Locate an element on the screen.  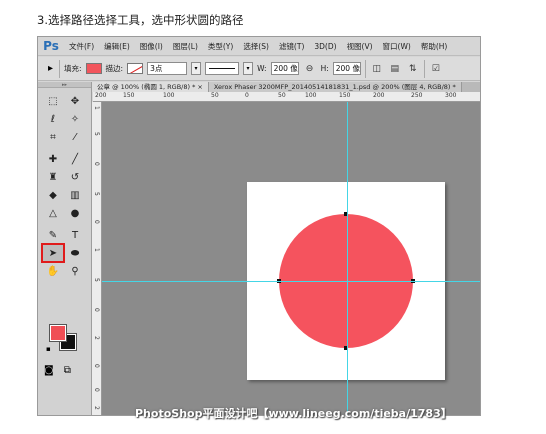
menu-help: 帮助(H) is located at coordinates (434, 46).